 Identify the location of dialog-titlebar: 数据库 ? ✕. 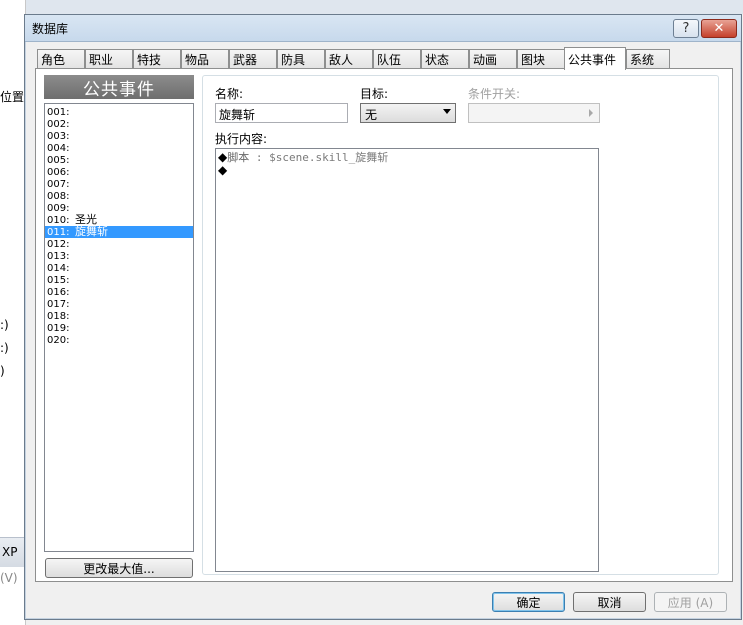
(383, 28).